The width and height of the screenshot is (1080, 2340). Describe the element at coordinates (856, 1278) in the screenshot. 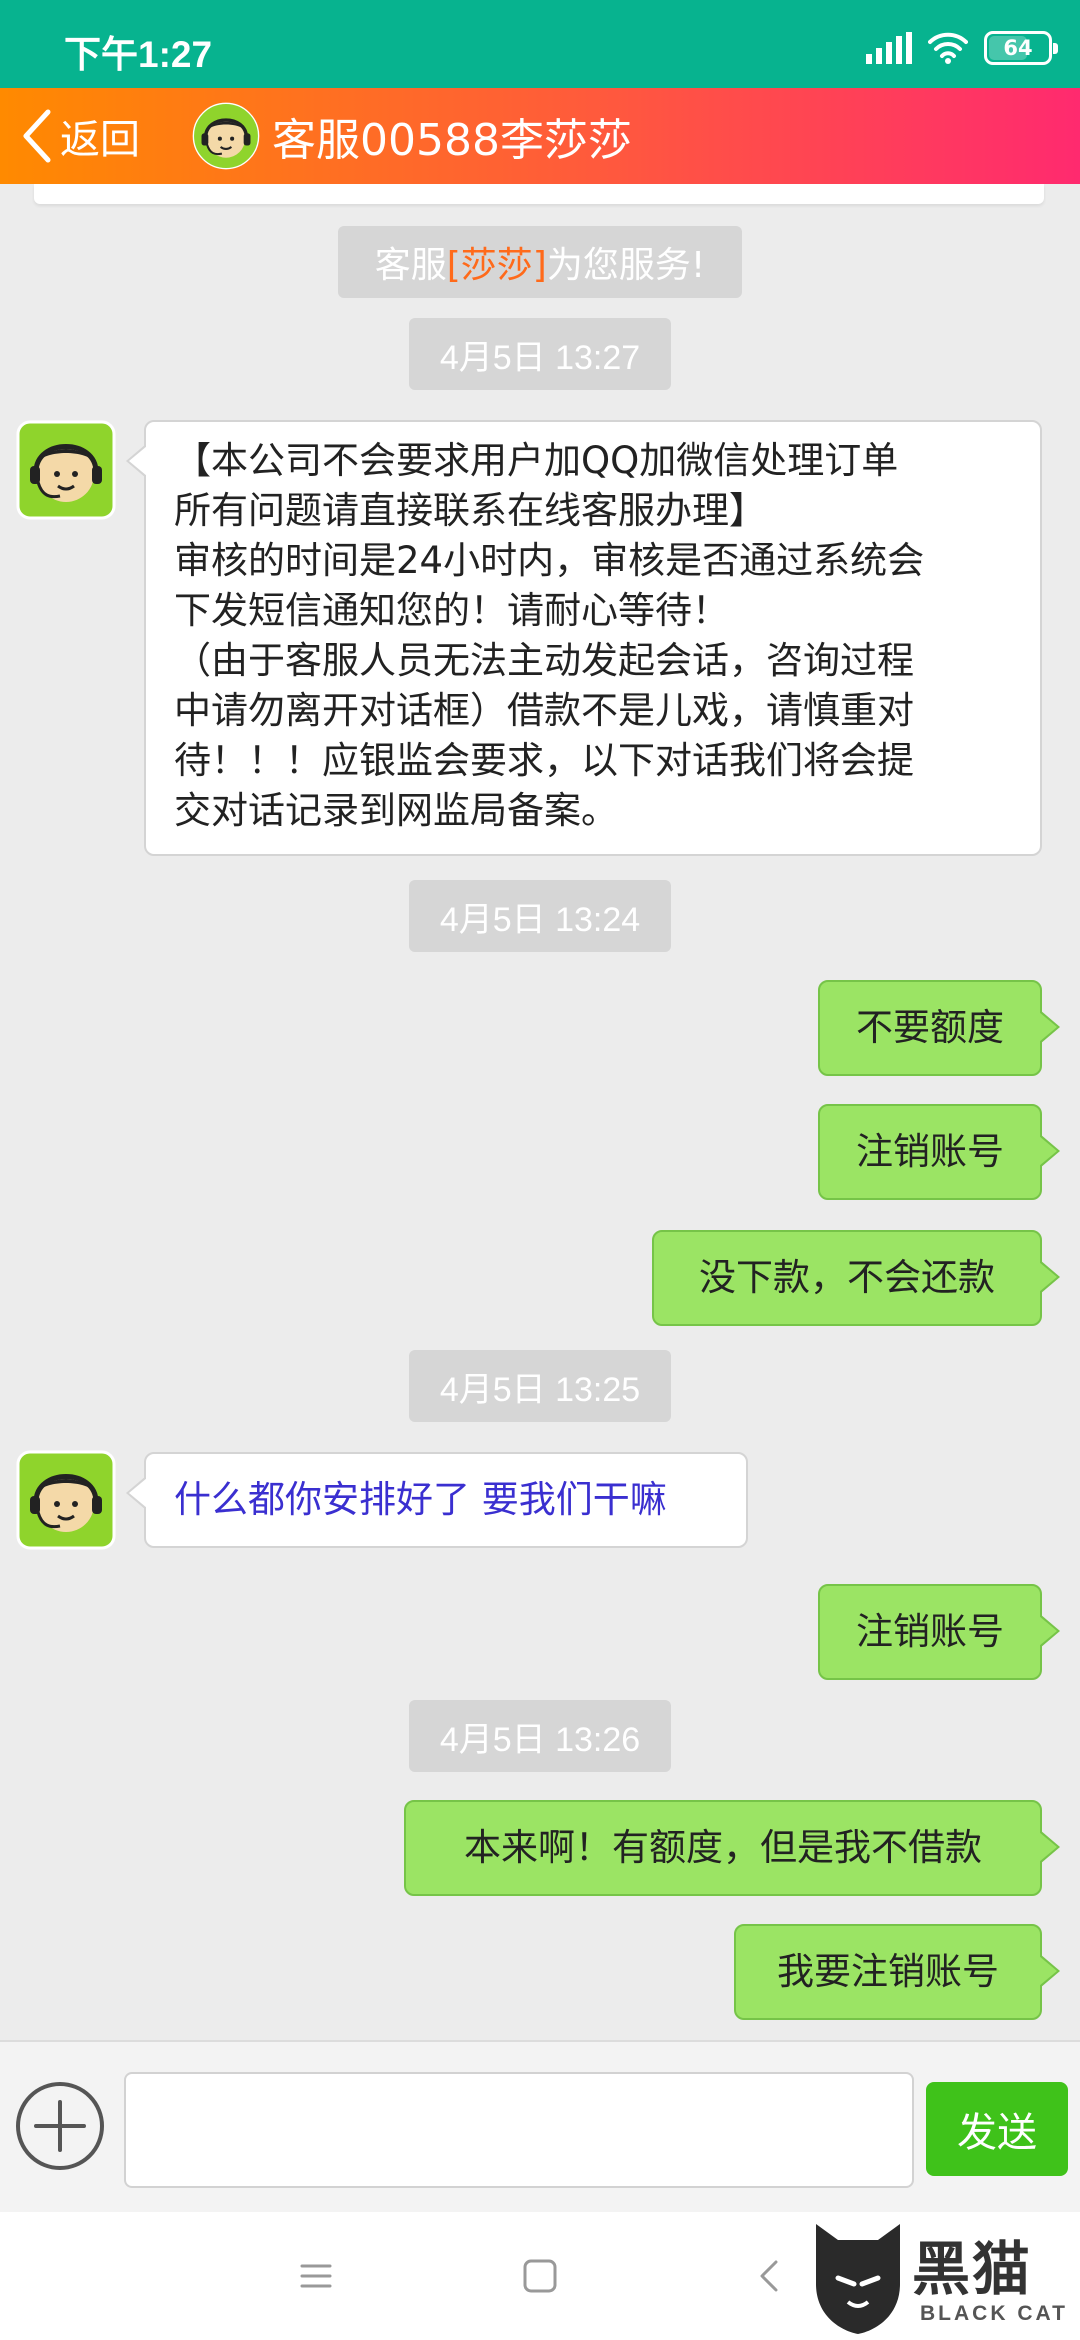

I see `outgoing-message: 没下款，不会还款` at that location.